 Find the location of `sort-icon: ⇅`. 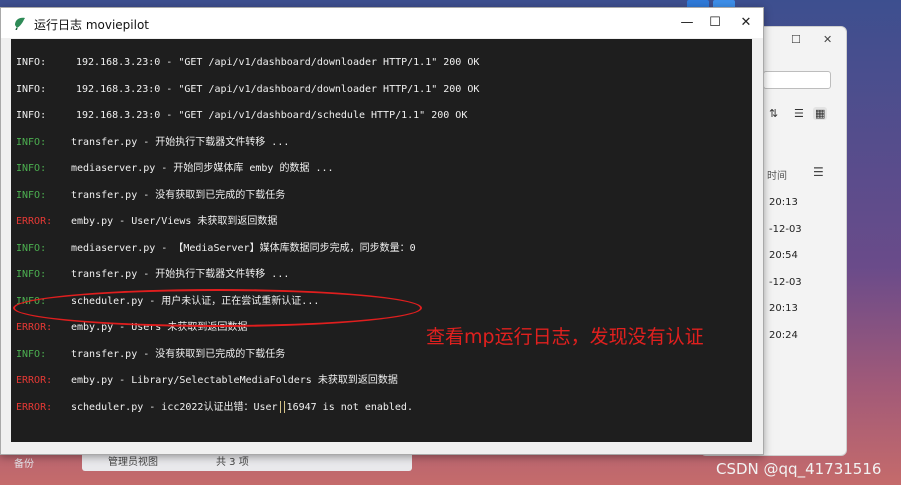

sort-icon: ⇅ is located at coordinates (773, 113).